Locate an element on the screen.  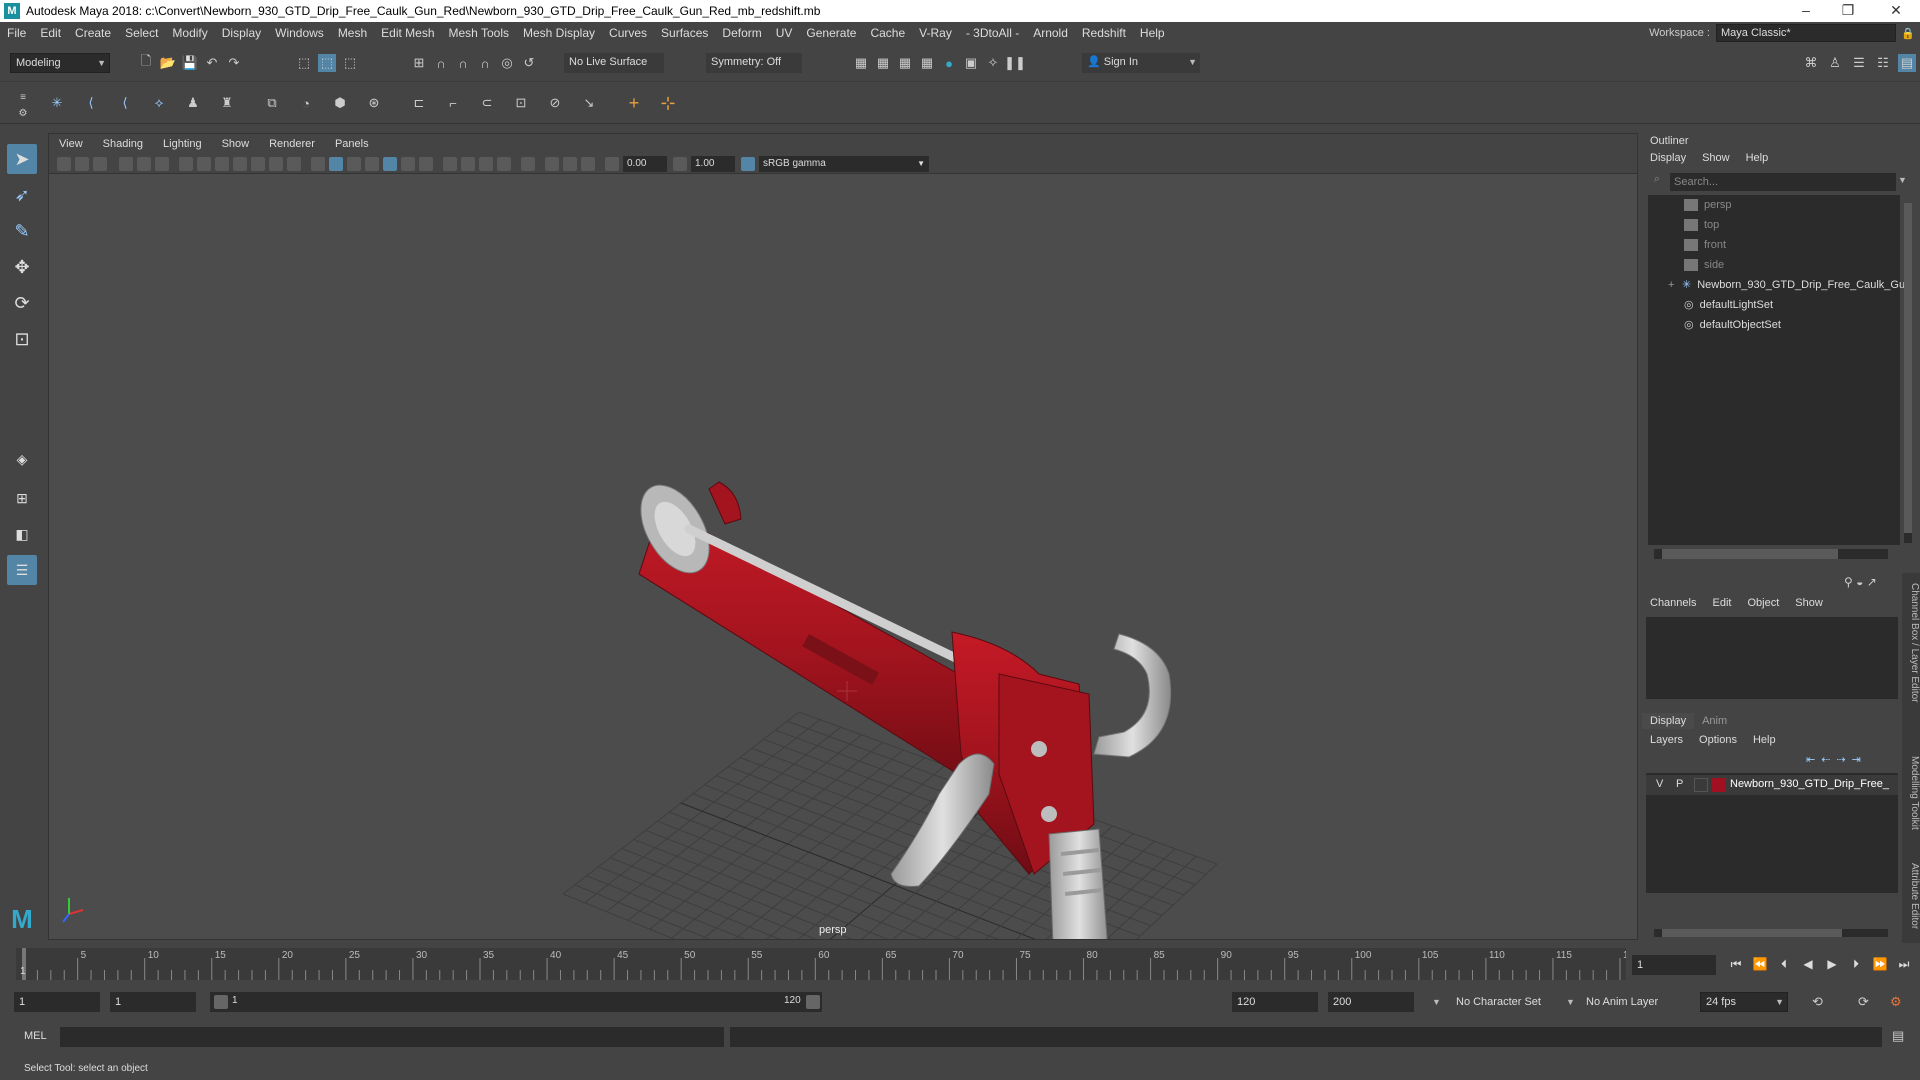
symmetry-field: Symmetry: Off is located at coordinates (754, 63).